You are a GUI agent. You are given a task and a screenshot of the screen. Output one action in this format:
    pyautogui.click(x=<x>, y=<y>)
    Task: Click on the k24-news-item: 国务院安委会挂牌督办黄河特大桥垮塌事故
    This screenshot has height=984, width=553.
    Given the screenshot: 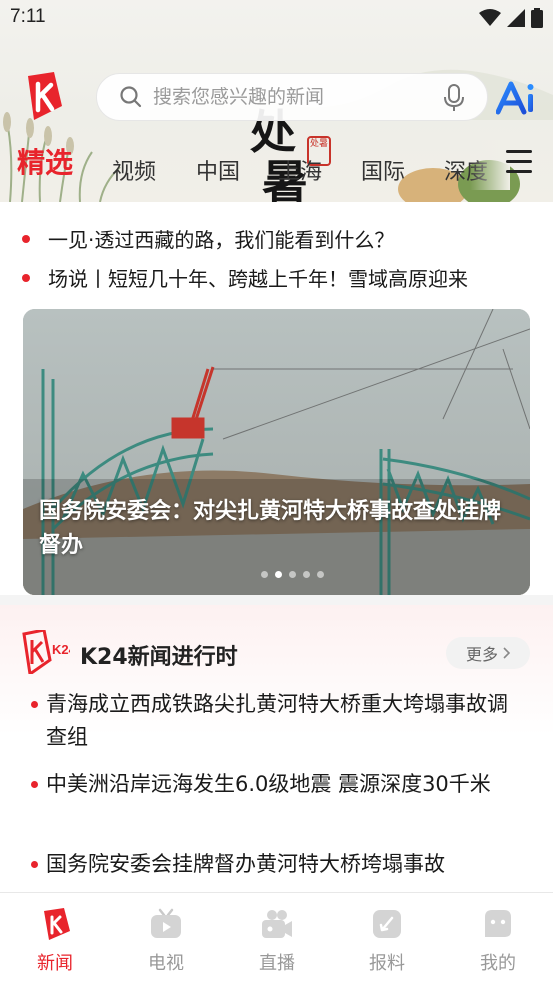 What is the action you would take?
    pyautogui.click(x=273, y=864)
    